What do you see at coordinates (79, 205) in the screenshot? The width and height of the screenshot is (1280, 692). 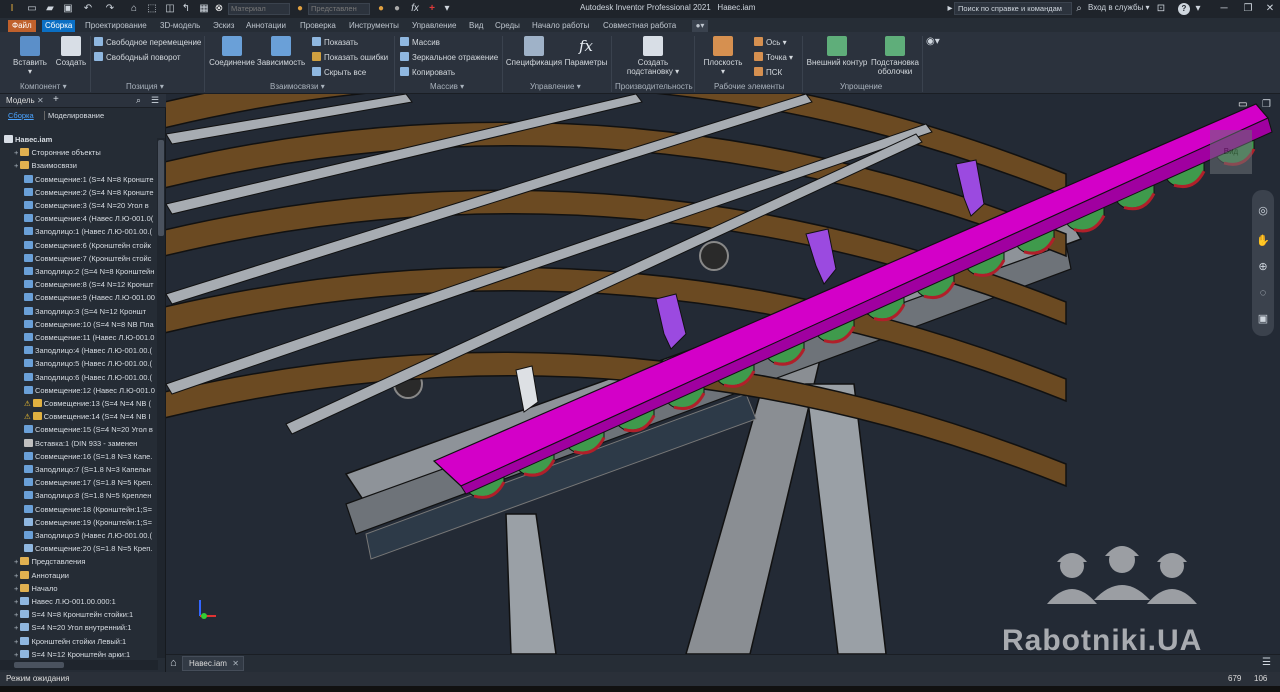 I see `browser-node: Совмещение:3 (S=4 N=20 Угол в` at bounding box center [79, 205].